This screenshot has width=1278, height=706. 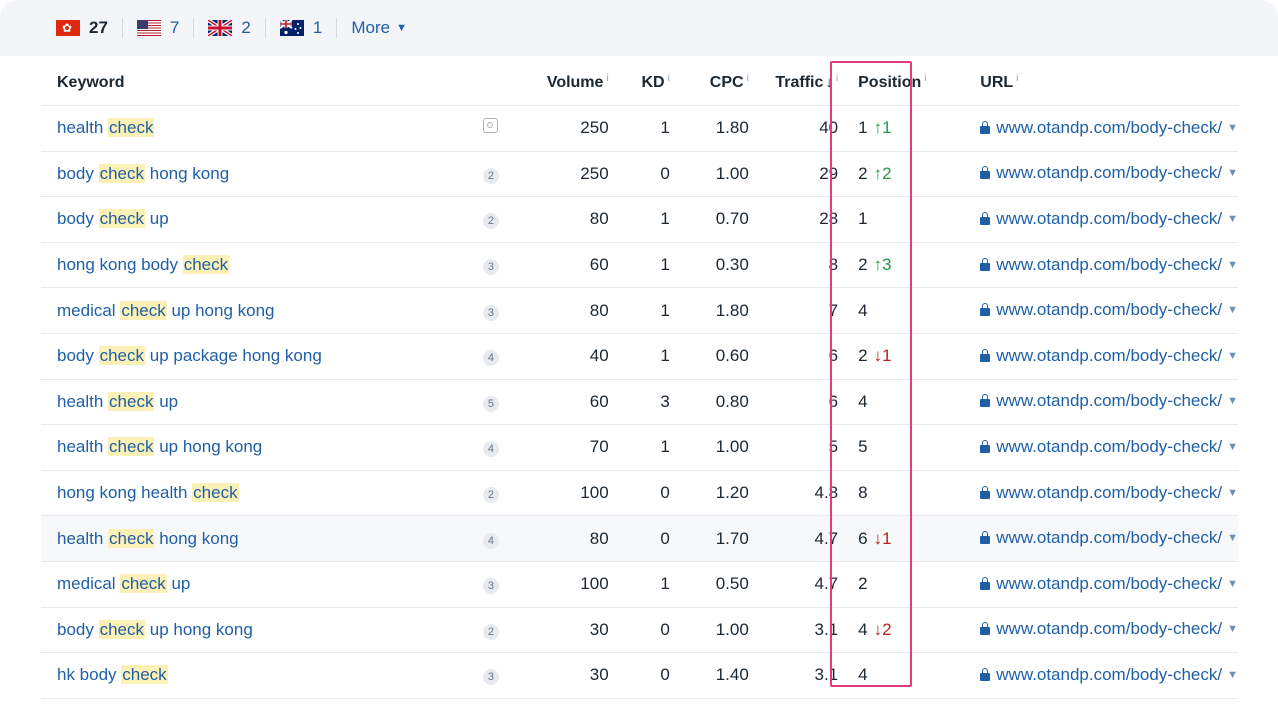 What do you see at coordinates (502, 265) in the screenshot?
I see `serp-features-cell: 3` at bounding box center [502, 265].